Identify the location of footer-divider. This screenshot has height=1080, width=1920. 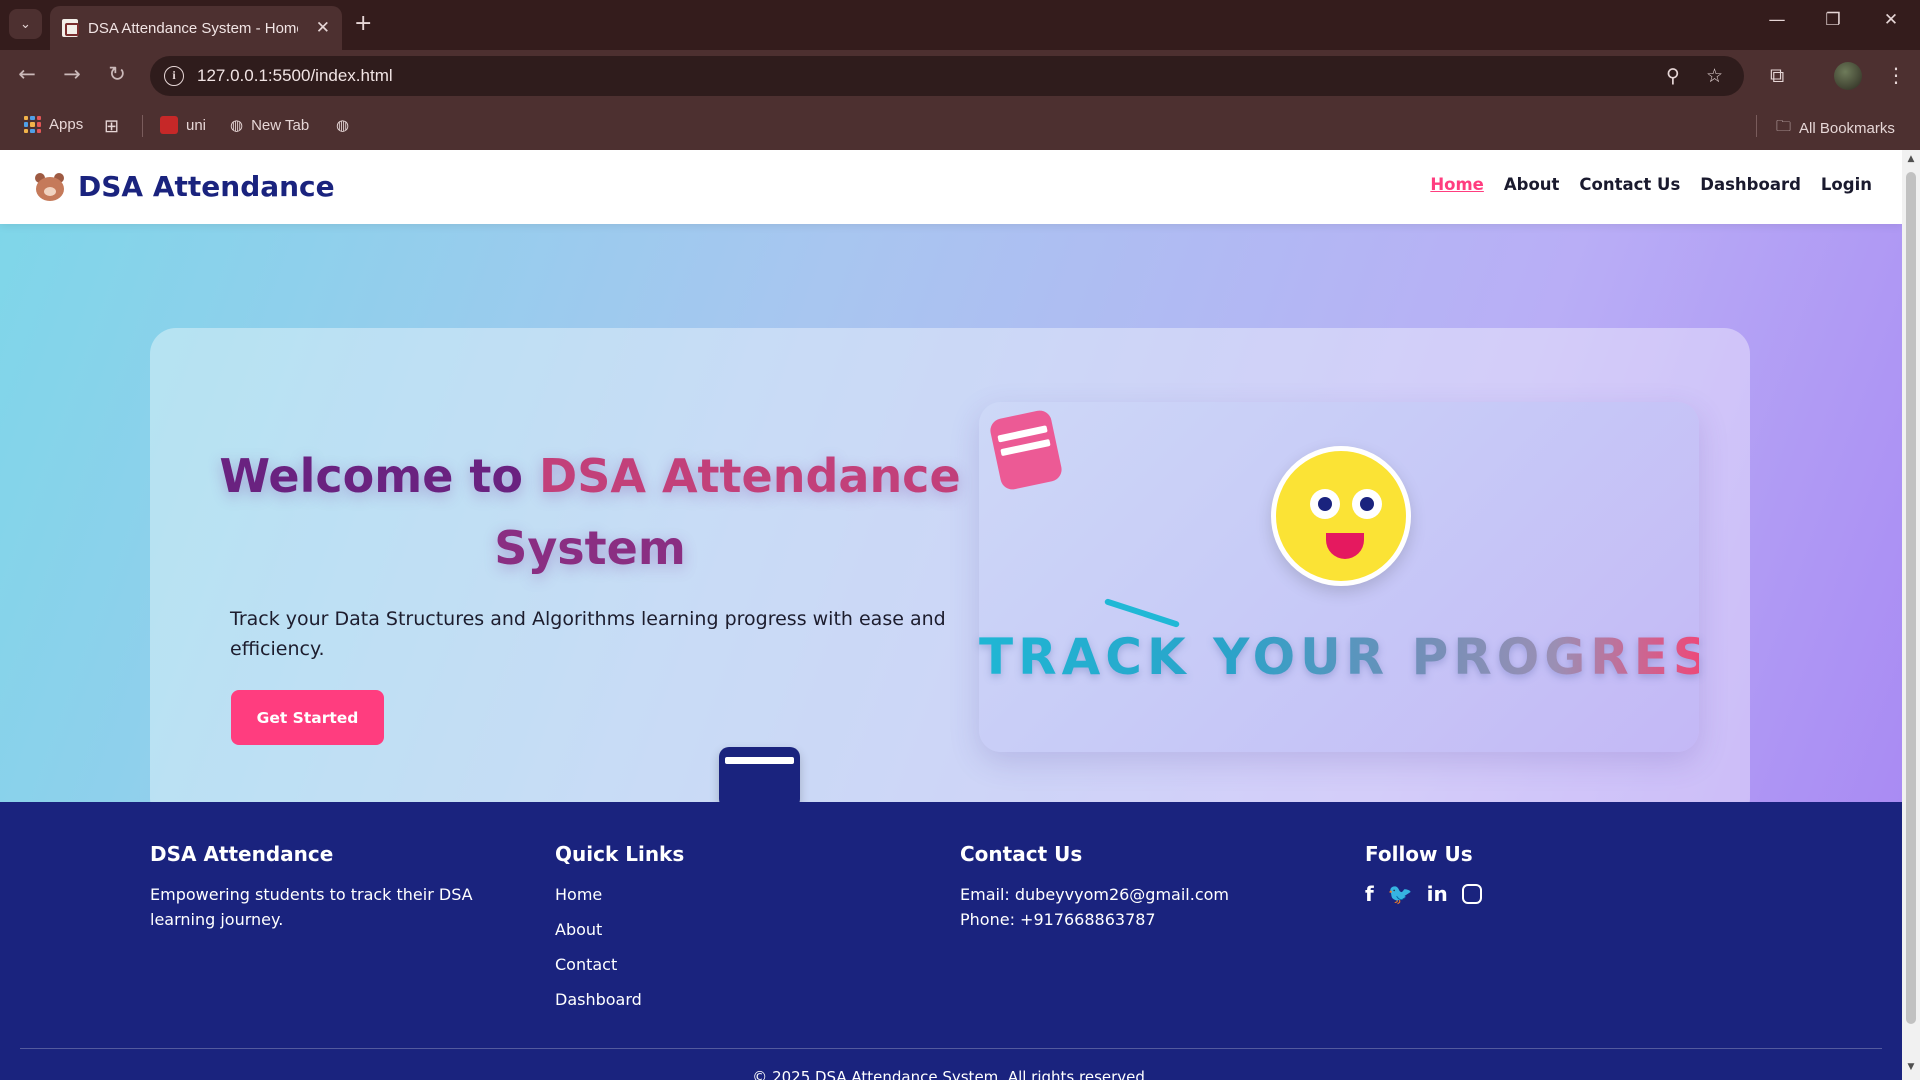
(951, 1048).